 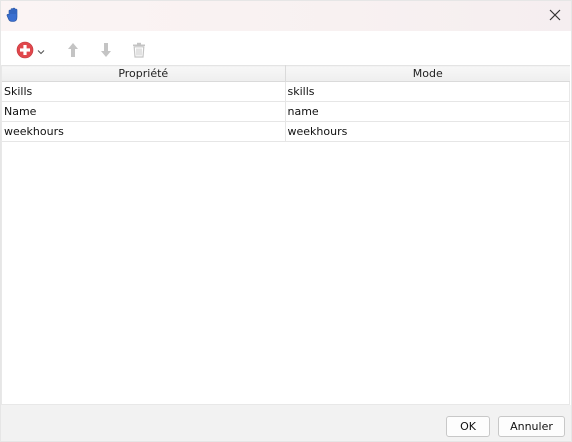 What do you see at coordinates (286, 52) in the screenshot?
I see `toolbar` at bounding box center [286, 52].